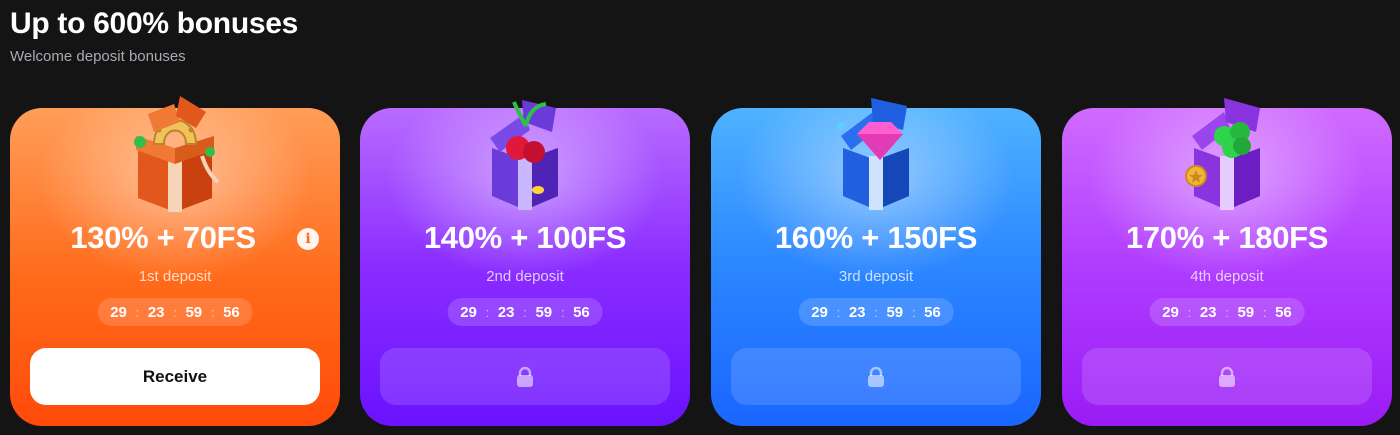  I want to click on diamond-gift-icon, so click(873, 154).